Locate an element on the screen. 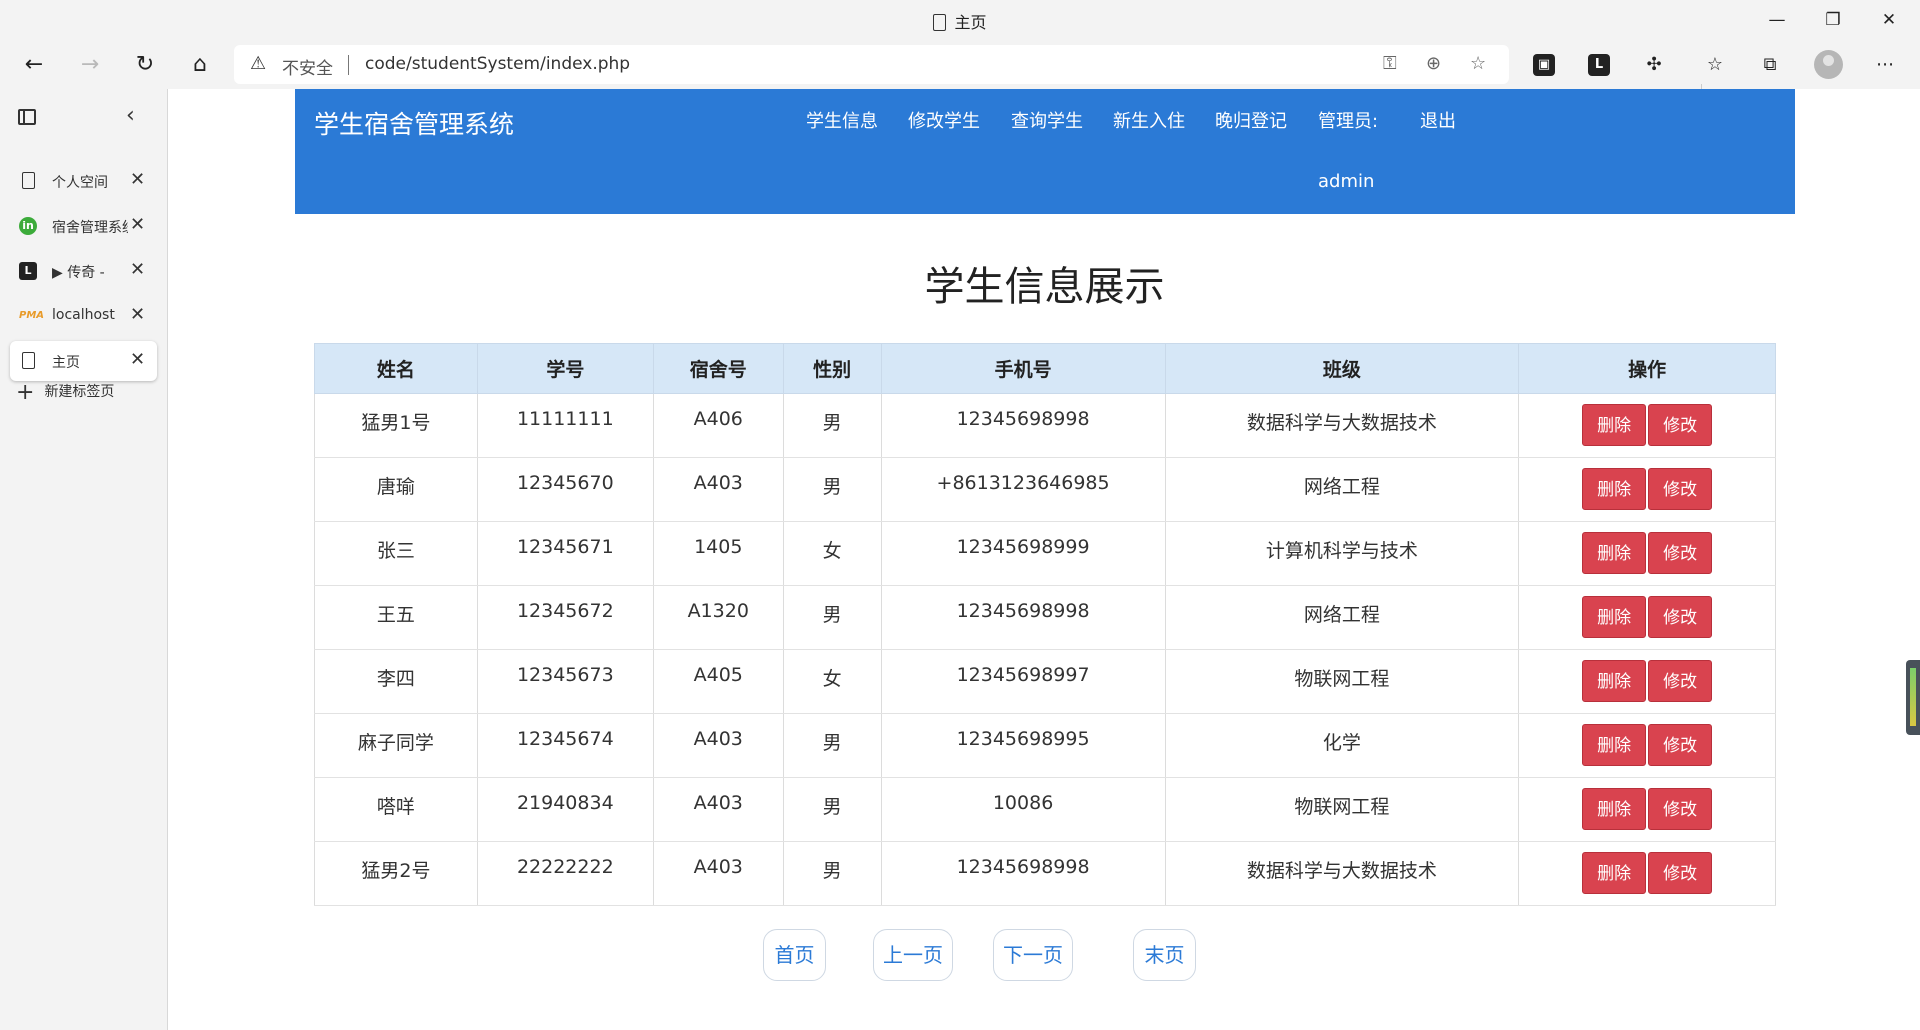  key-icon: ⚿ is located at coordinates (1390, 63).